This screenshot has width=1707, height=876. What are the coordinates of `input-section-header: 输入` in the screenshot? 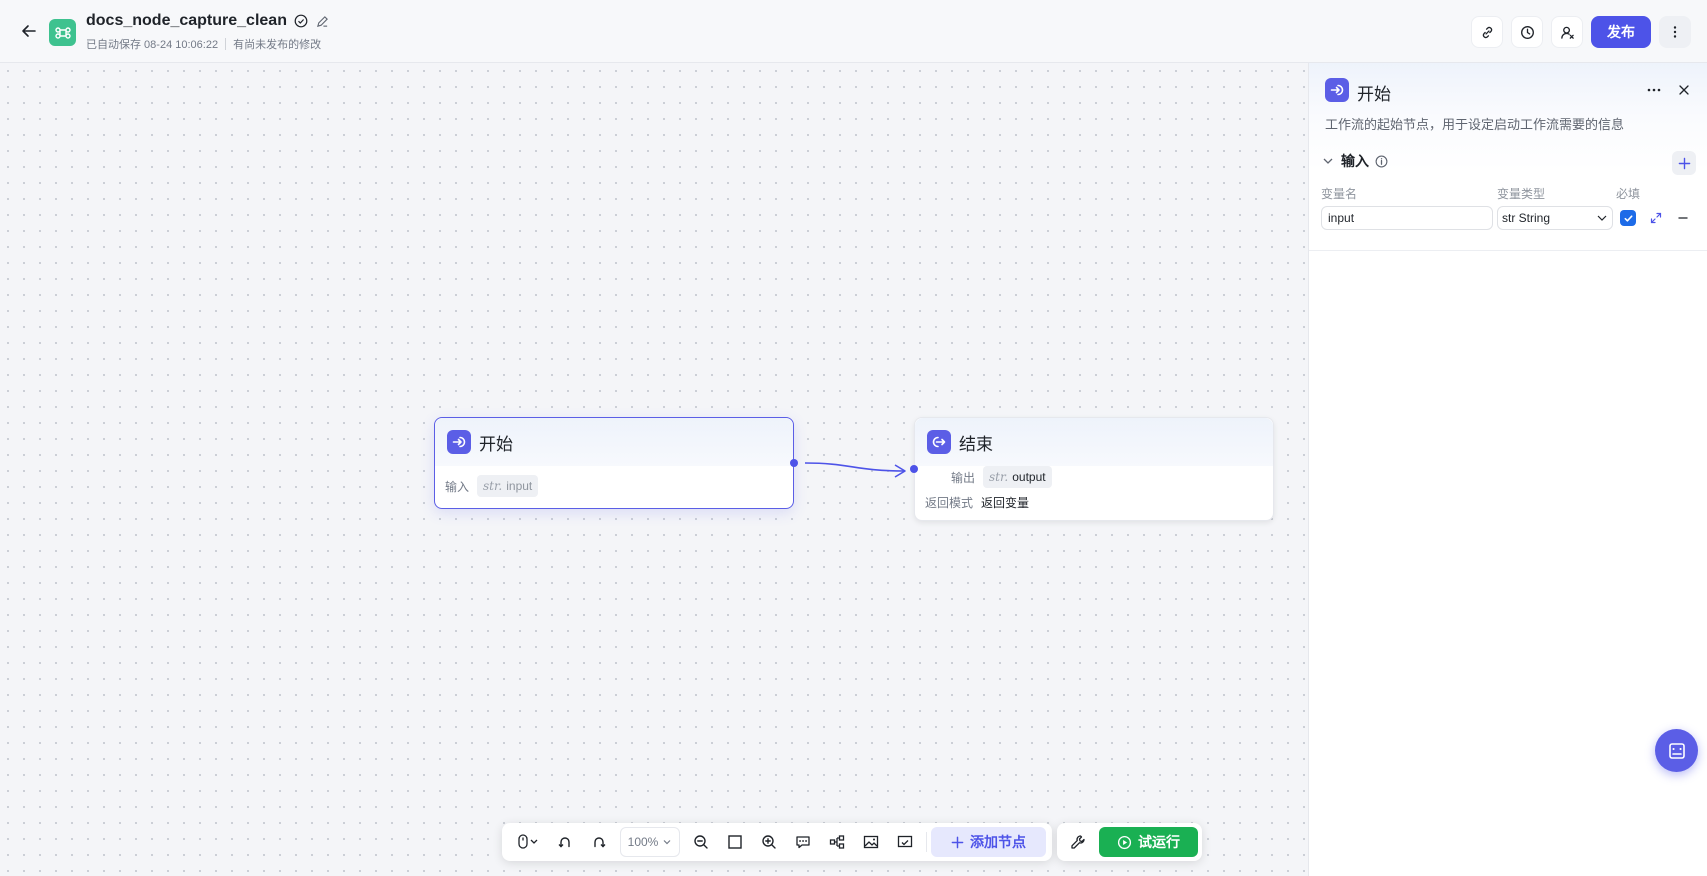 It's located at (1354, 161).